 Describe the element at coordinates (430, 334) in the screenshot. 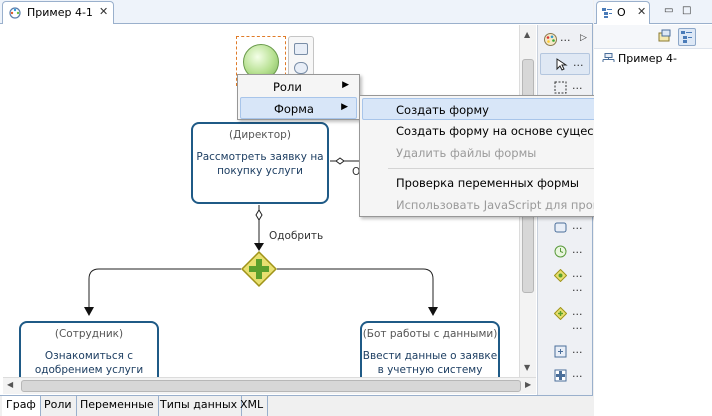

I see `task-role: (Бот работы с данными)` at that location.